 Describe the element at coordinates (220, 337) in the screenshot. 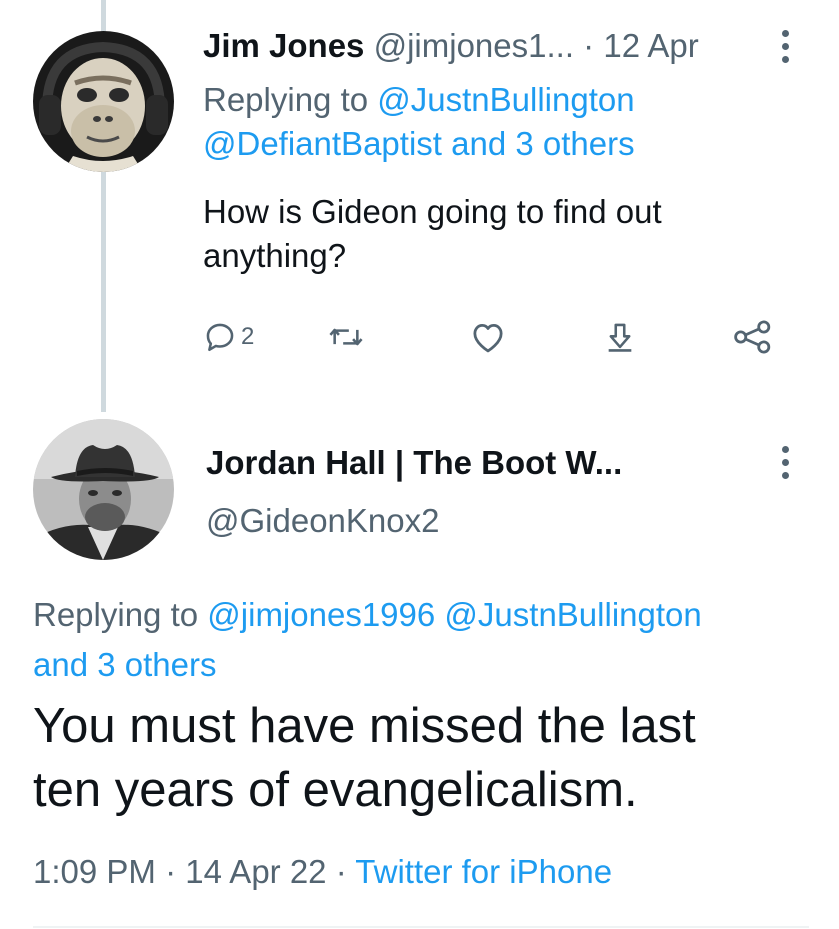

I see `reply-icon` at that location.